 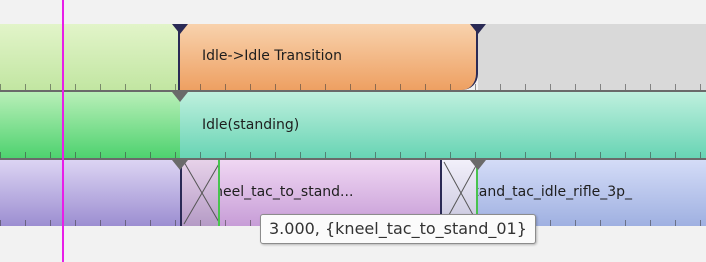 What do you see at coordinates (555, 192) in the screenshot?
I see `stand-idle-clip-label: stand_tac_idle_rifle_3p_` at bounding box center [555, 192].